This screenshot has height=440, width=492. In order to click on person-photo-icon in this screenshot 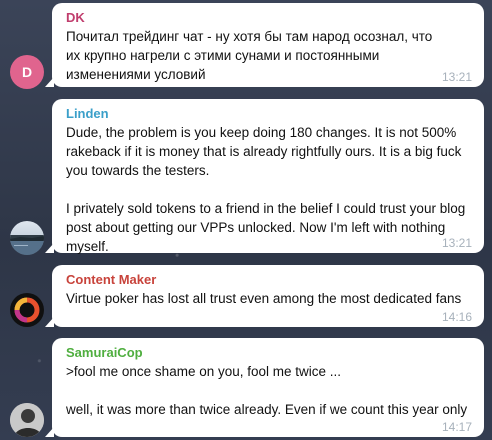, I will do `click(27, 420)`.